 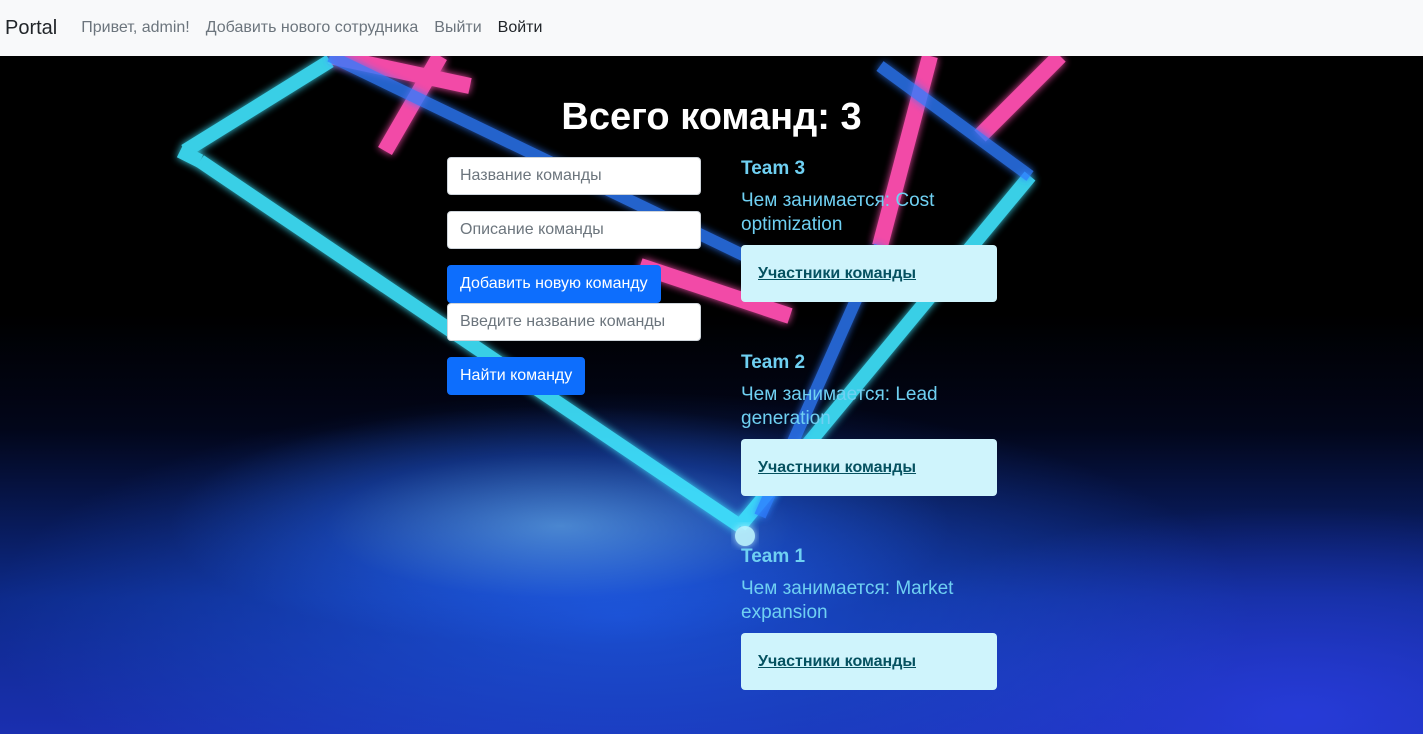 What do you see at coordinates (838, 212) in the screenshot?
I see `team-description: Чем занимается: Cost optimization` at bounding box center [838, 212].